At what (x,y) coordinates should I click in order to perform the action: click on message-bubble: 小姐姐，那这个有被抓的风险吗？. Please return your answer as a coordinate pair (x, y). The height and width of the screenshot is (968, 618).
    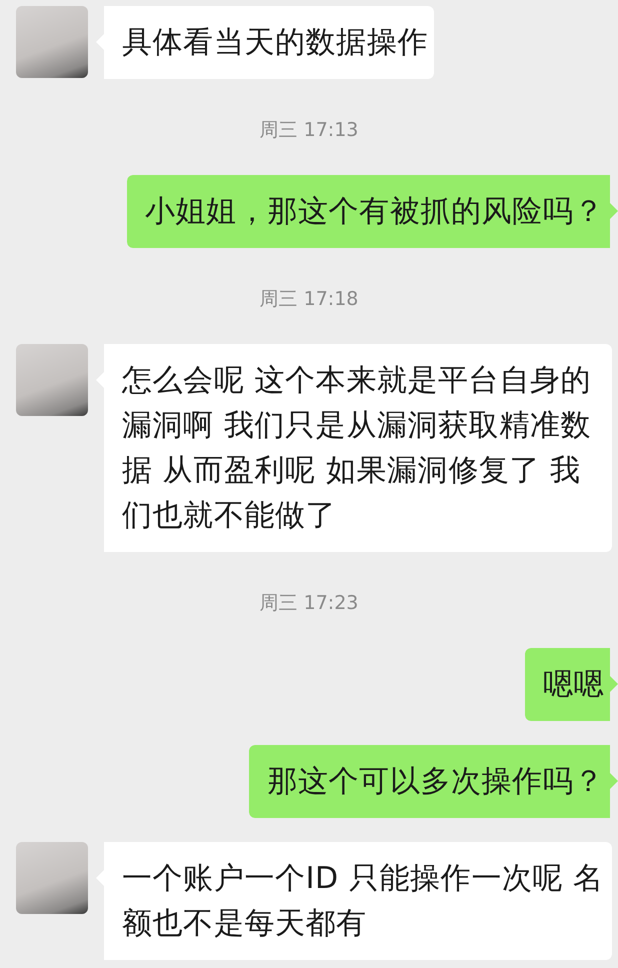
    Looking at the image, I should click on (372, 211).